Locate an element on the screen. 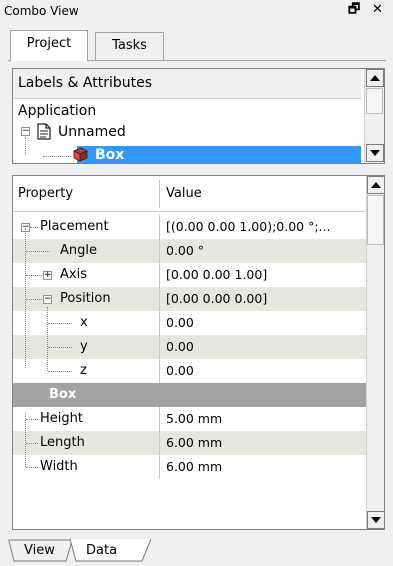  tab-tasks: Tasks is located at coordinates (129, 46).